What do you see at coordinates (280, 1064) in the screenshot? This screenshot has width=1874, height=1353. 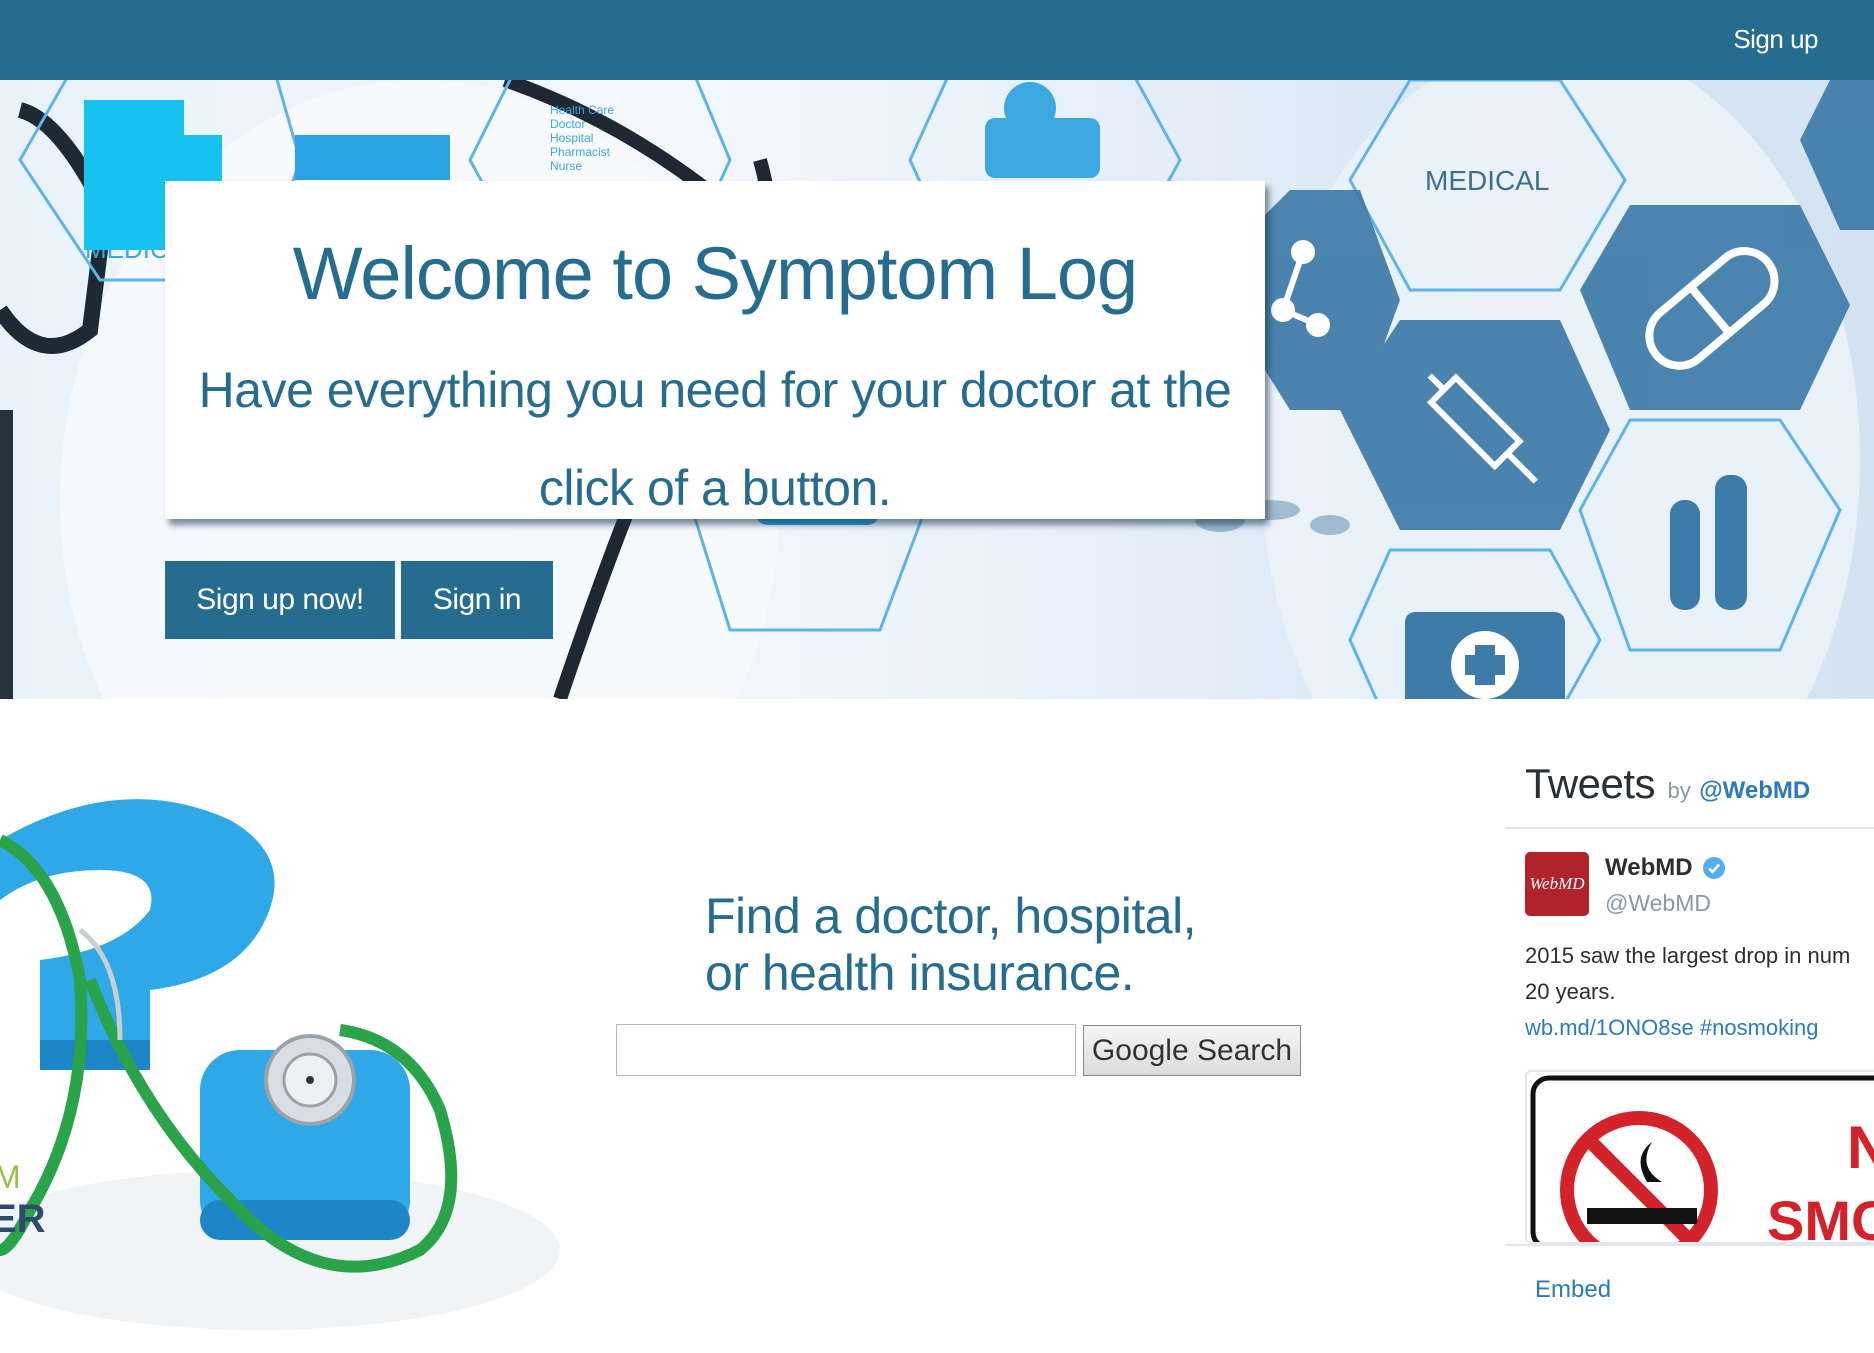 I see `question-mark-stethoscope-illustration: M ER` at bounding box center [280, 1064].